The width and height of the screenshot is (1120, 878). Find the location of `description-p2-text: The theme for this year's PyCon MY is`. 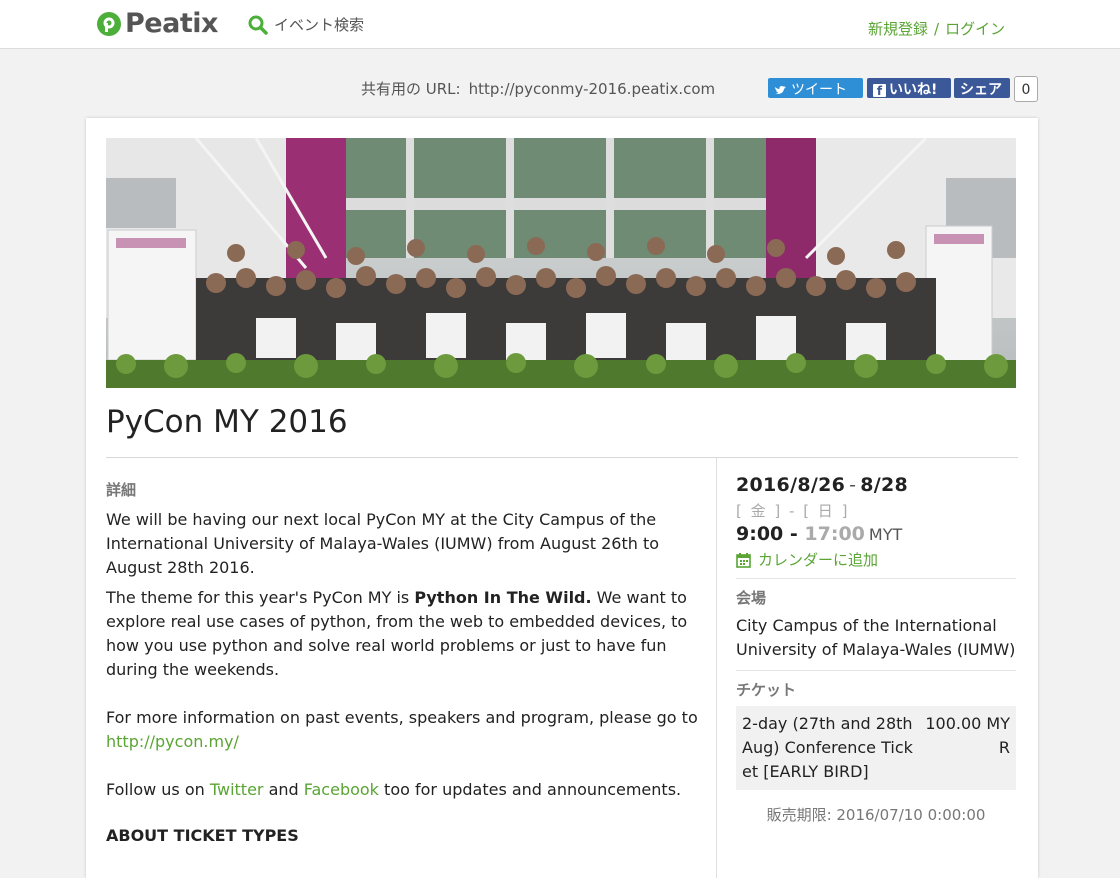

description-p2-text: The theme for this year's PyCon MY is is located at coordinates (260, 597).